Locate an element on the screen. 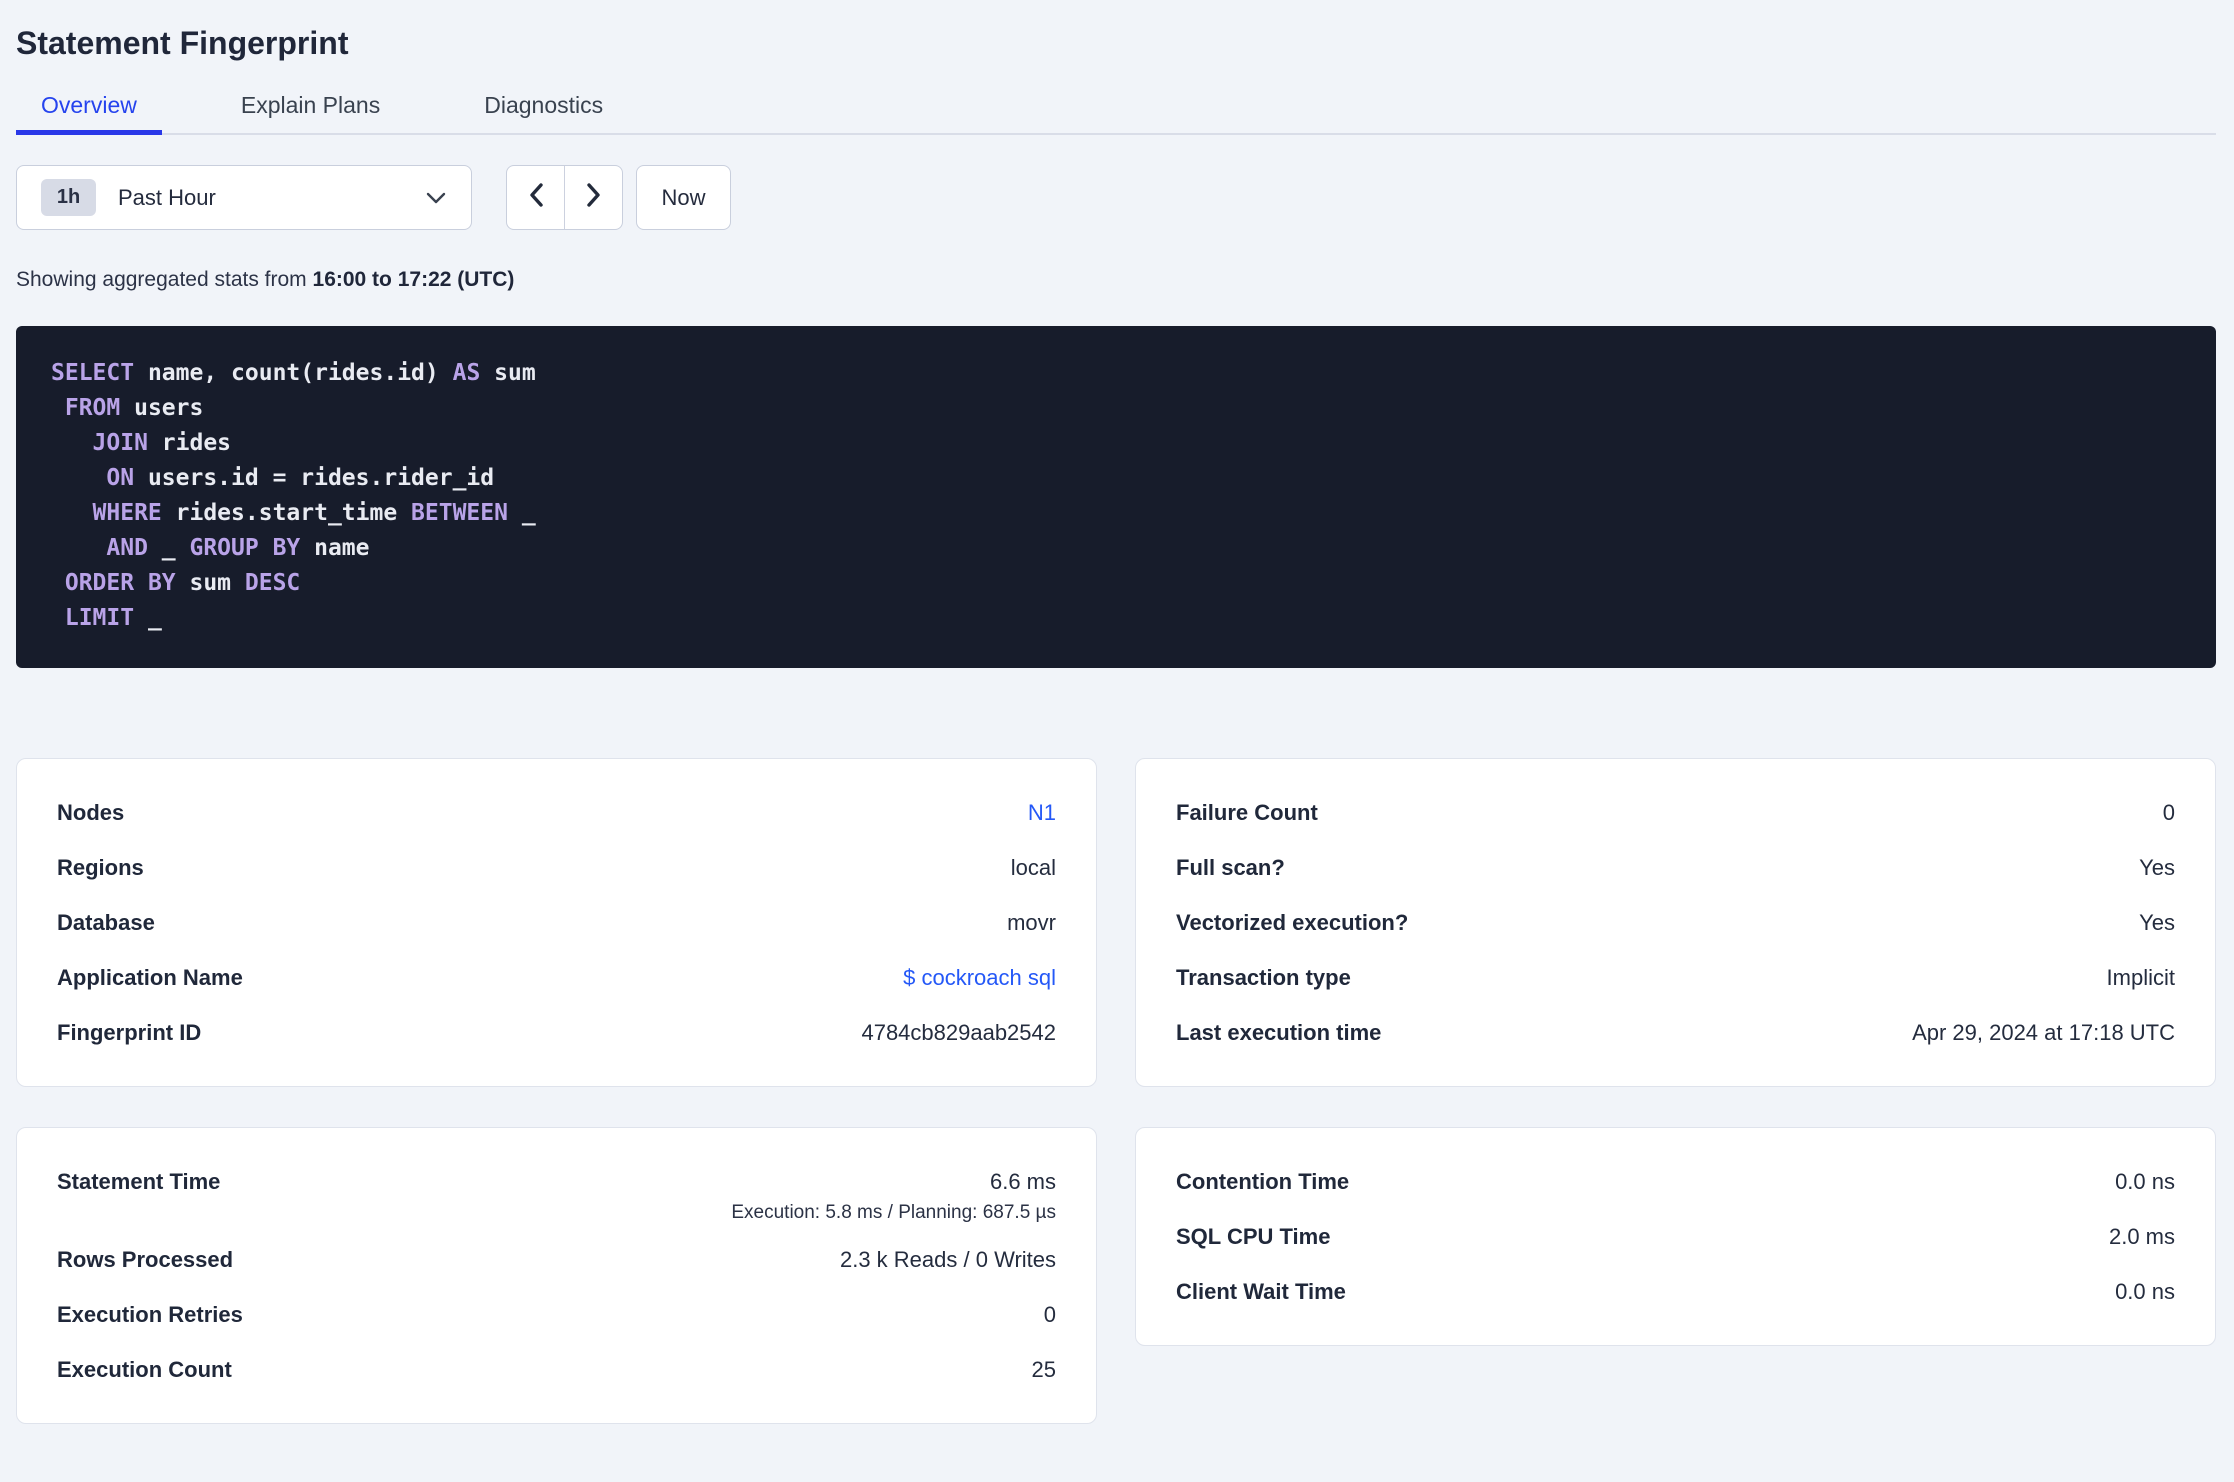 The height and width of the screenshot is (1482, 2234). stat-row: Execution Count 25 is located at coordinates (556, 1369).